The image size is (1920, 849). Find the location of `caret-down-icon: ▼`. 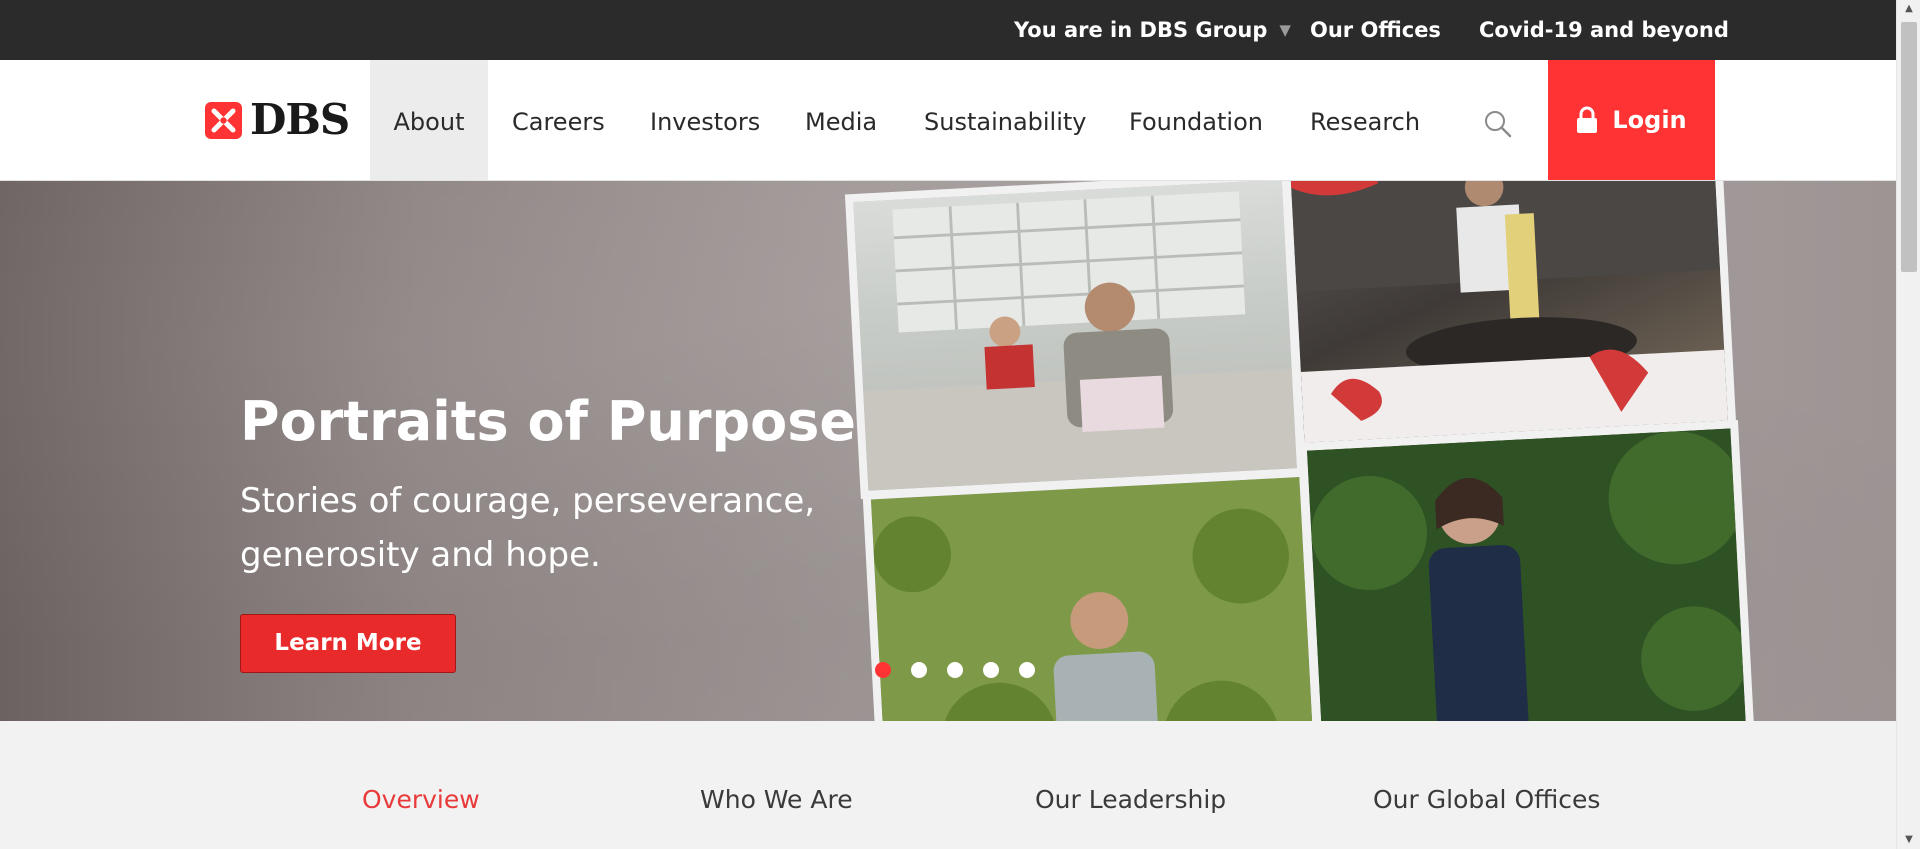

caret-down-icon: ▼ is located at coordinates (1285, 30).